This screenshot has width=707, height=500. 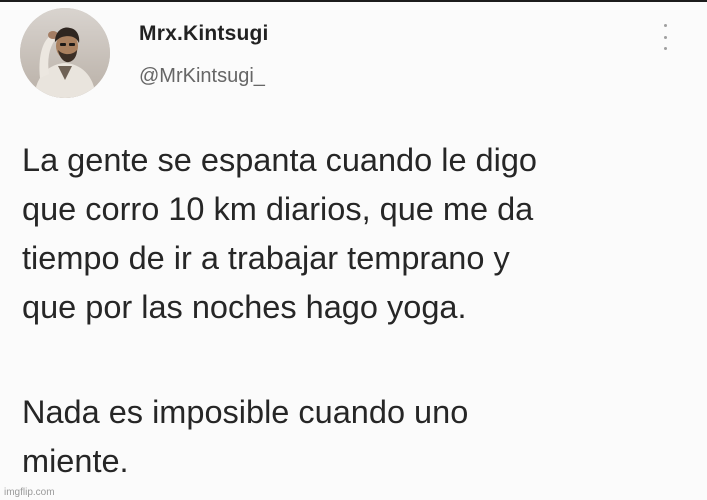 What do you see at coordinates (202, 76) in the screenshot?
I see `username: @MrKintsugi_` at bounding box center [202, 76].